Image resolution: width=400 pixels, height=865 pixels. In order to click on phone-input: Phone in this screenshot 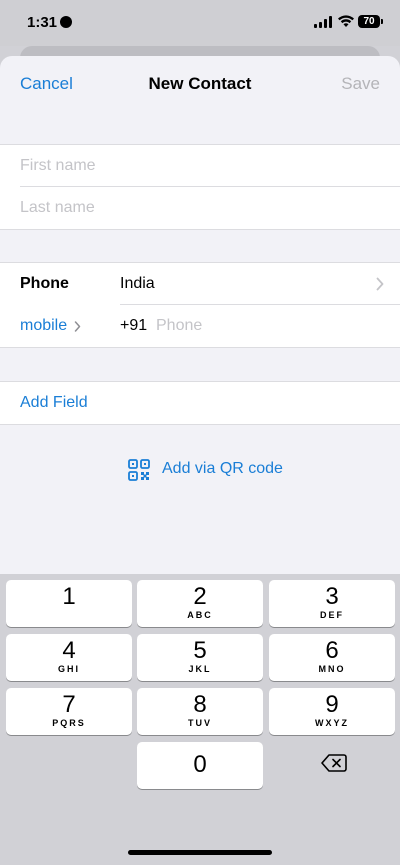, I will do `click(179, 326)`.